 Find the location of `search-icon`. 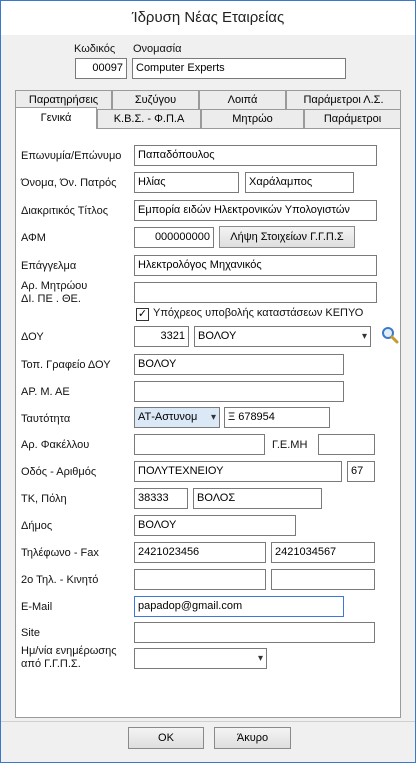

search-icon is located at coordinates (390, 335).